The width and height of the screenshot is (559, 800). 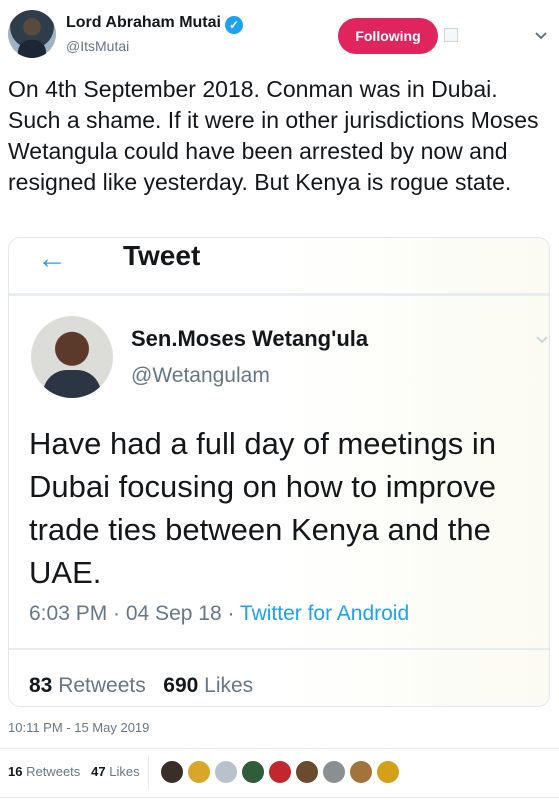 What do you see at coordinates (15, 771) in the screenshot?
I see `retweets-count: 16` at bounding box center [15, 771].